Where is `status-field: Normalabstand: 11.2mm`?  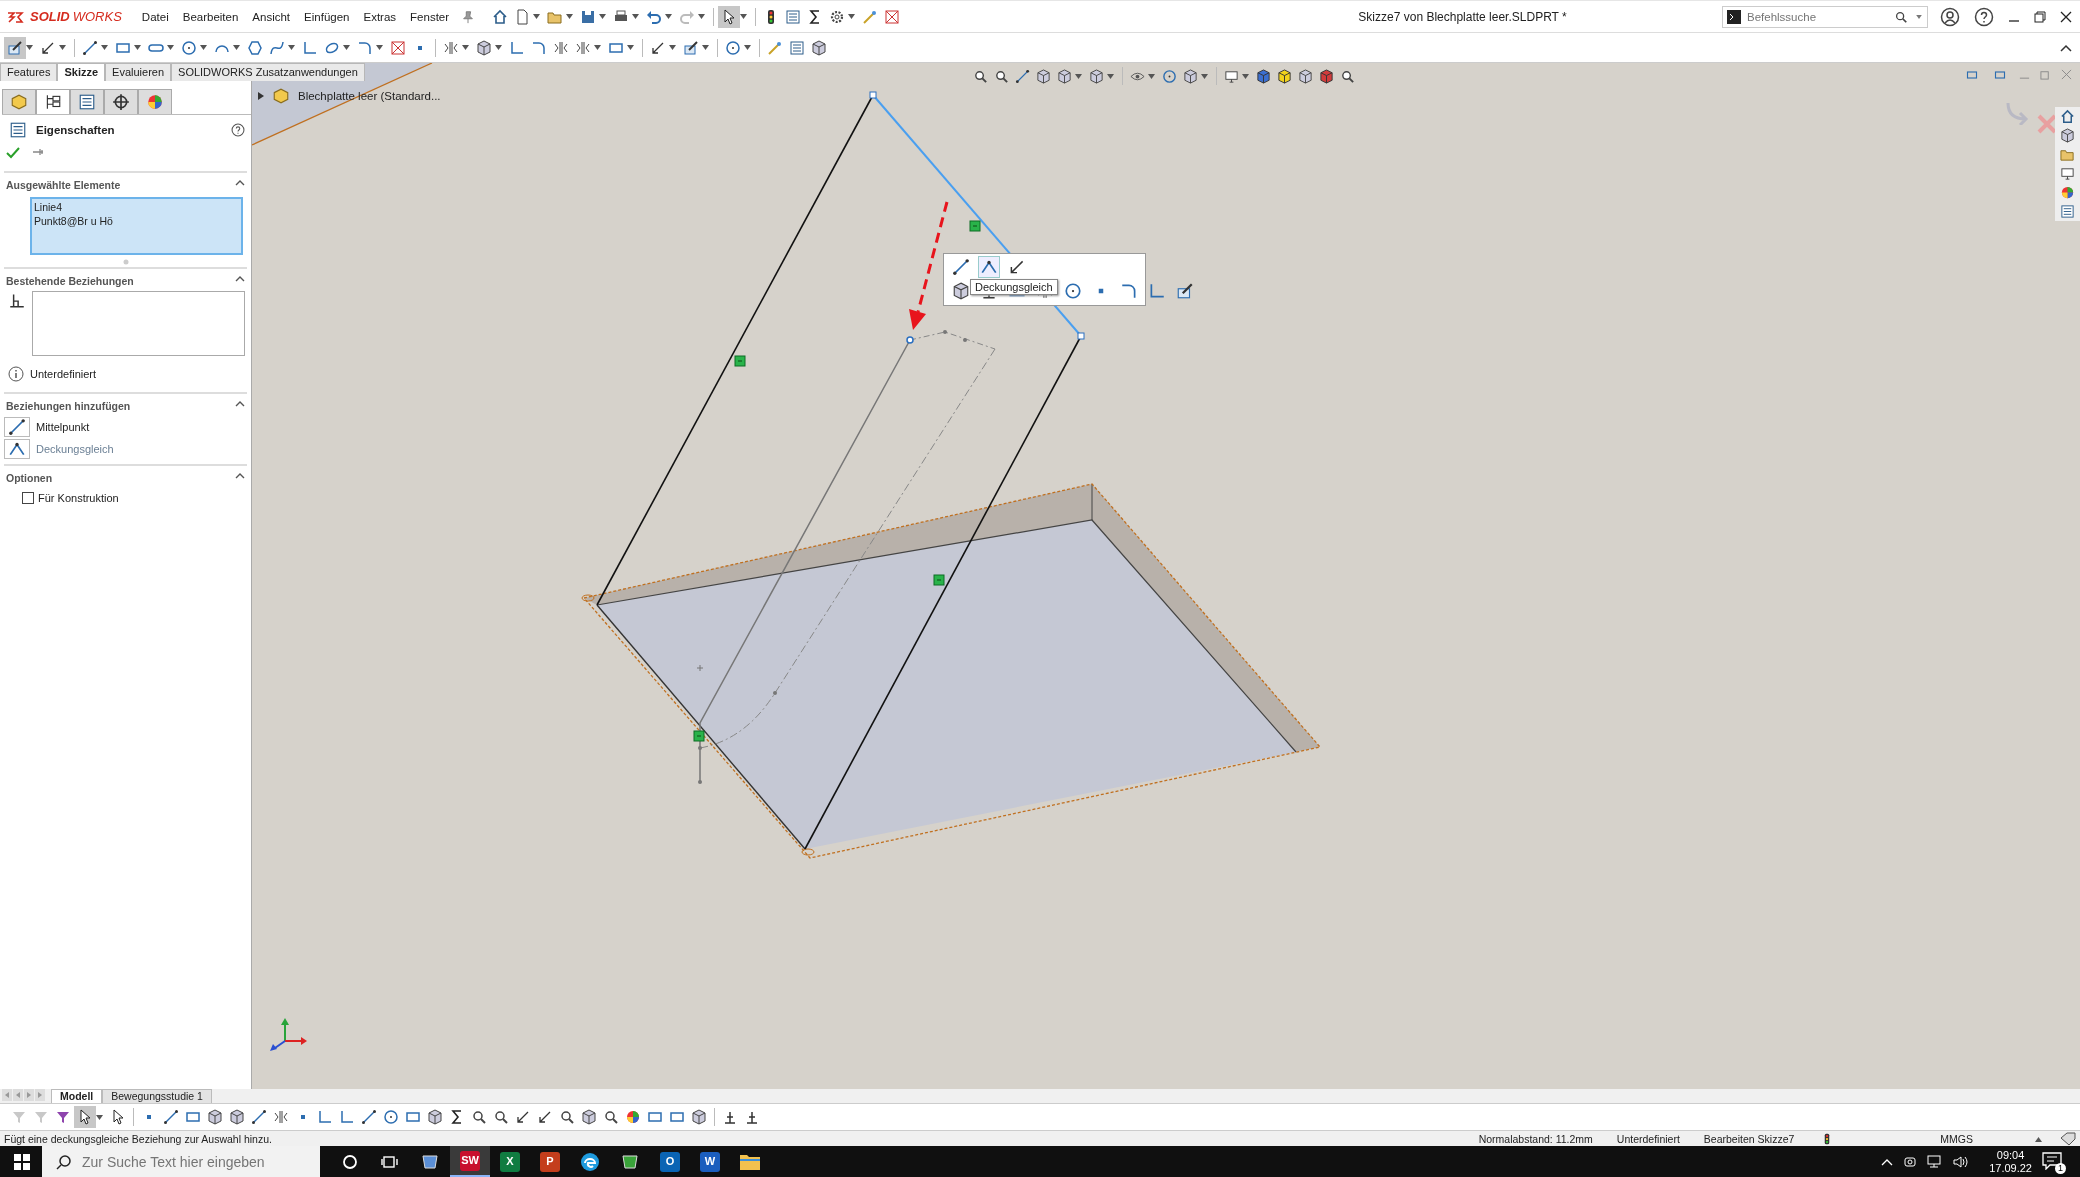 status-field: Normalabstand: 11.2mm is located at coordinates (1535, 1139).